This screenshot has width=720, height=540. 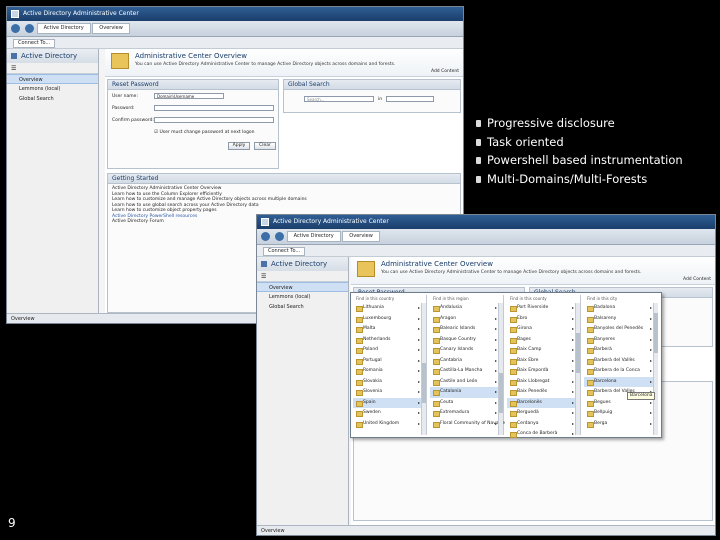 I want to click on column-item: Extremadura ▸, so click(x=466, y=413).